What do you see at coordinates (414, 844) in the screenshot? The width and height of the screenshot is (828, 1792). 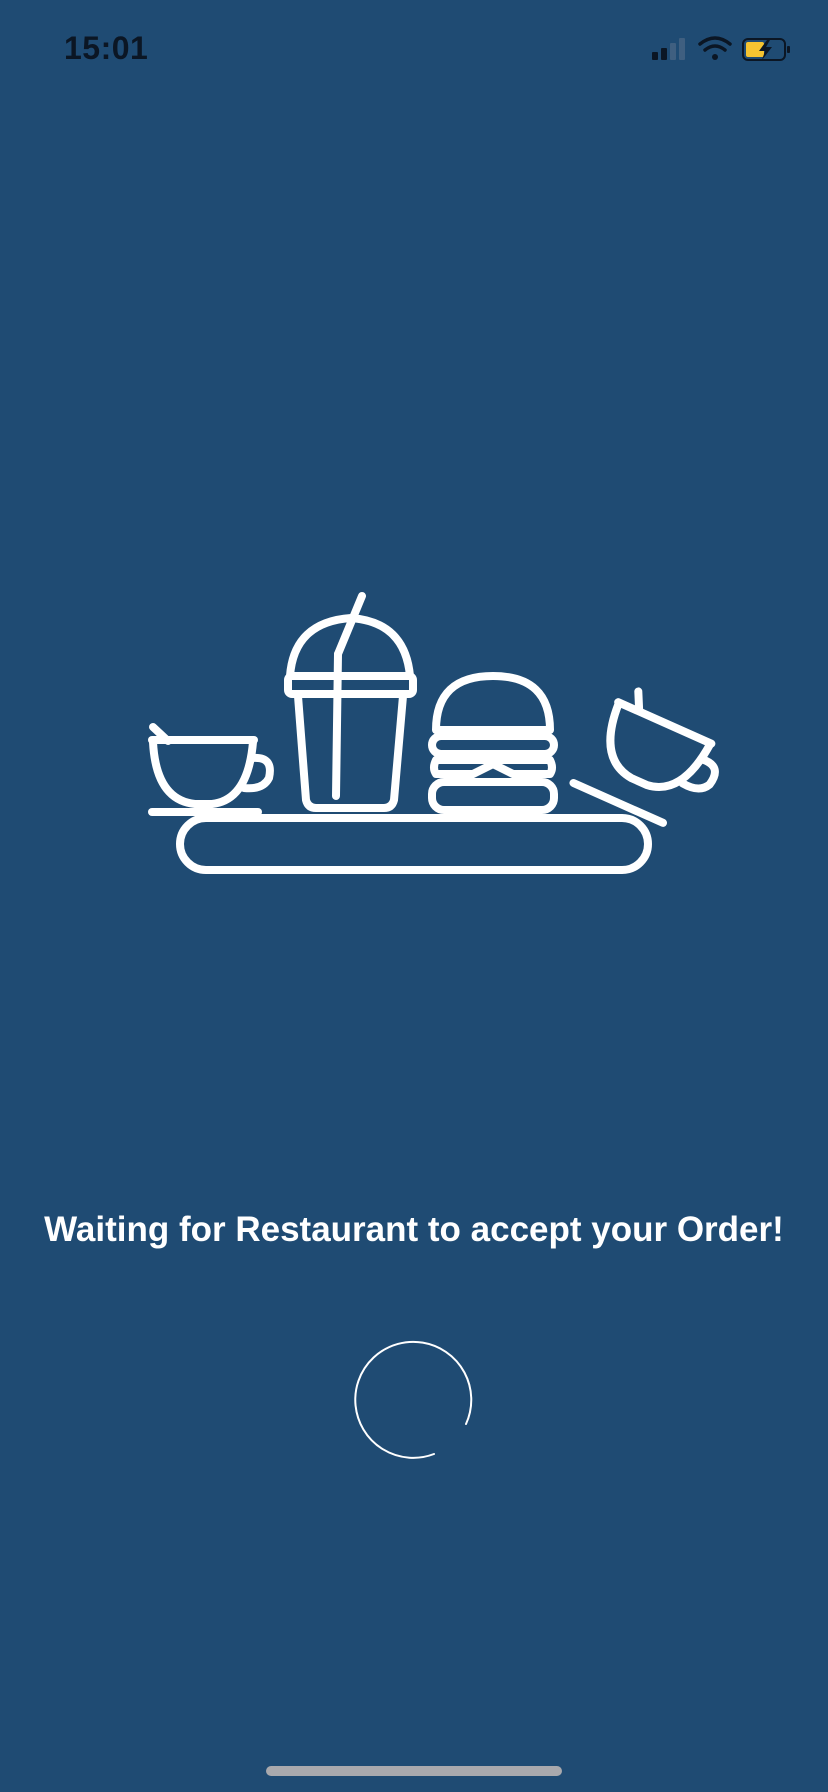 I see `tray-icon` at bounding box center [414, 844].